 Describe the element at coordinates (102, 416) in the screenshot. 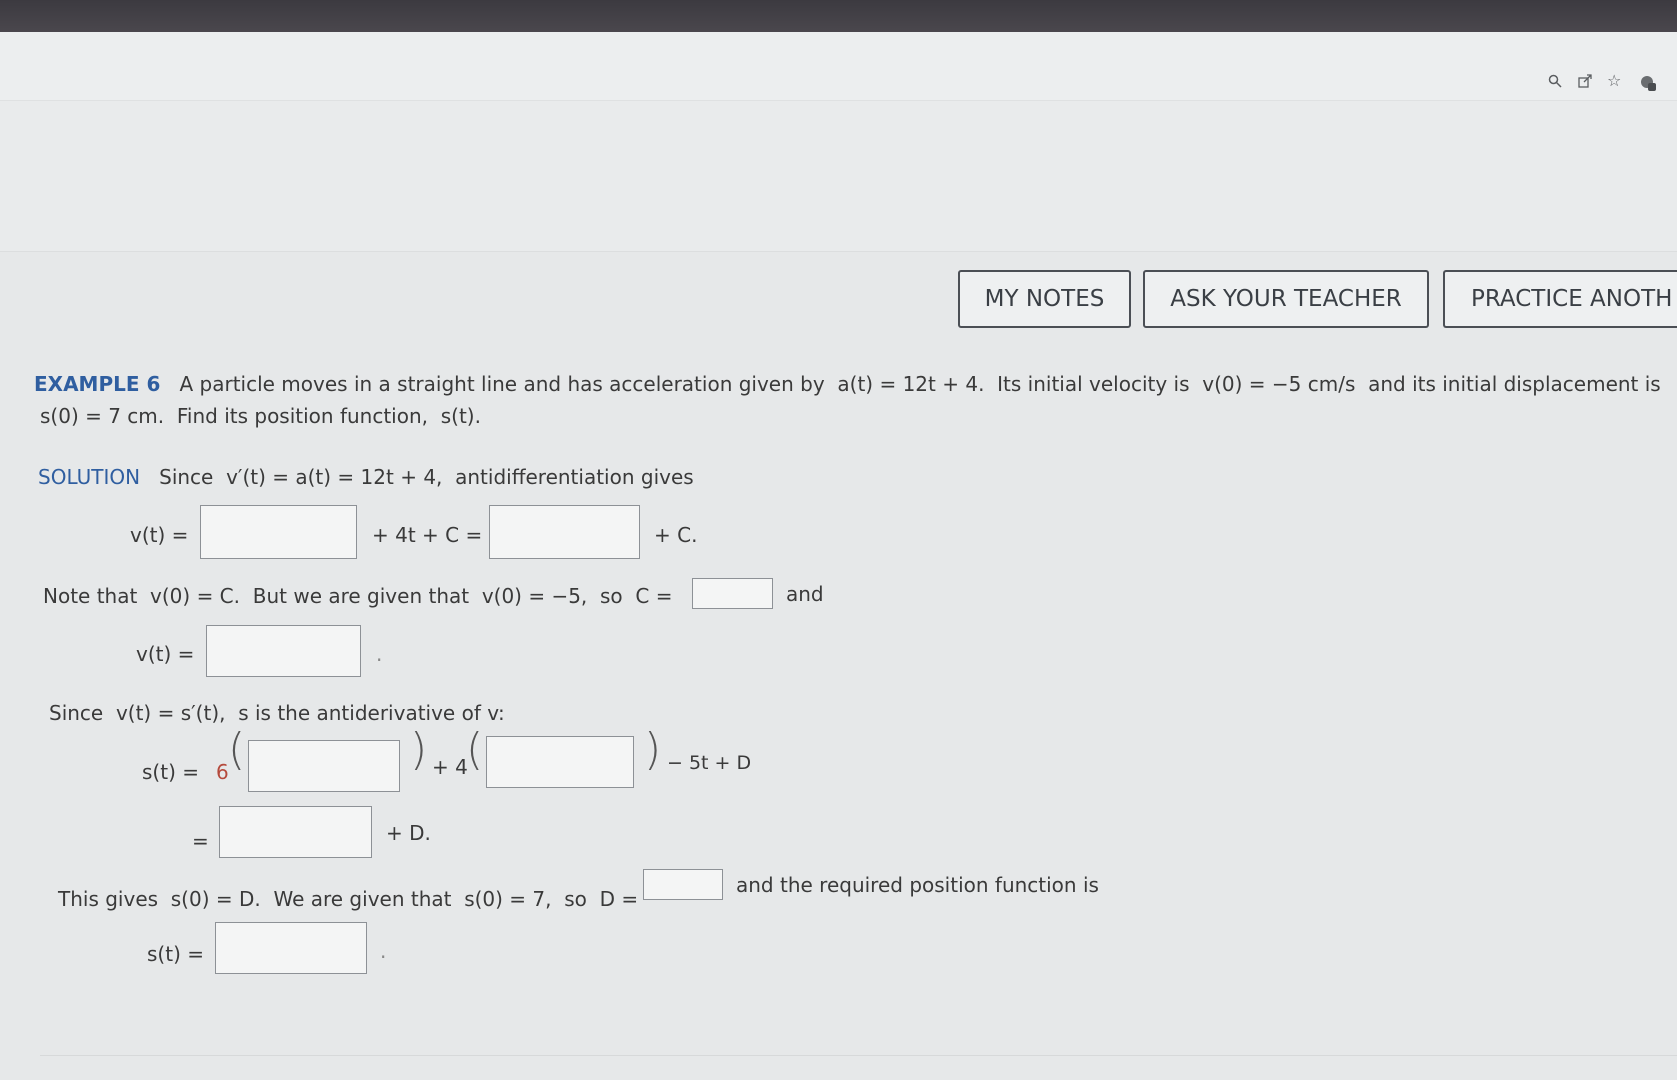

I see `s0-expression: s(0) = 7 cm.` at that location.